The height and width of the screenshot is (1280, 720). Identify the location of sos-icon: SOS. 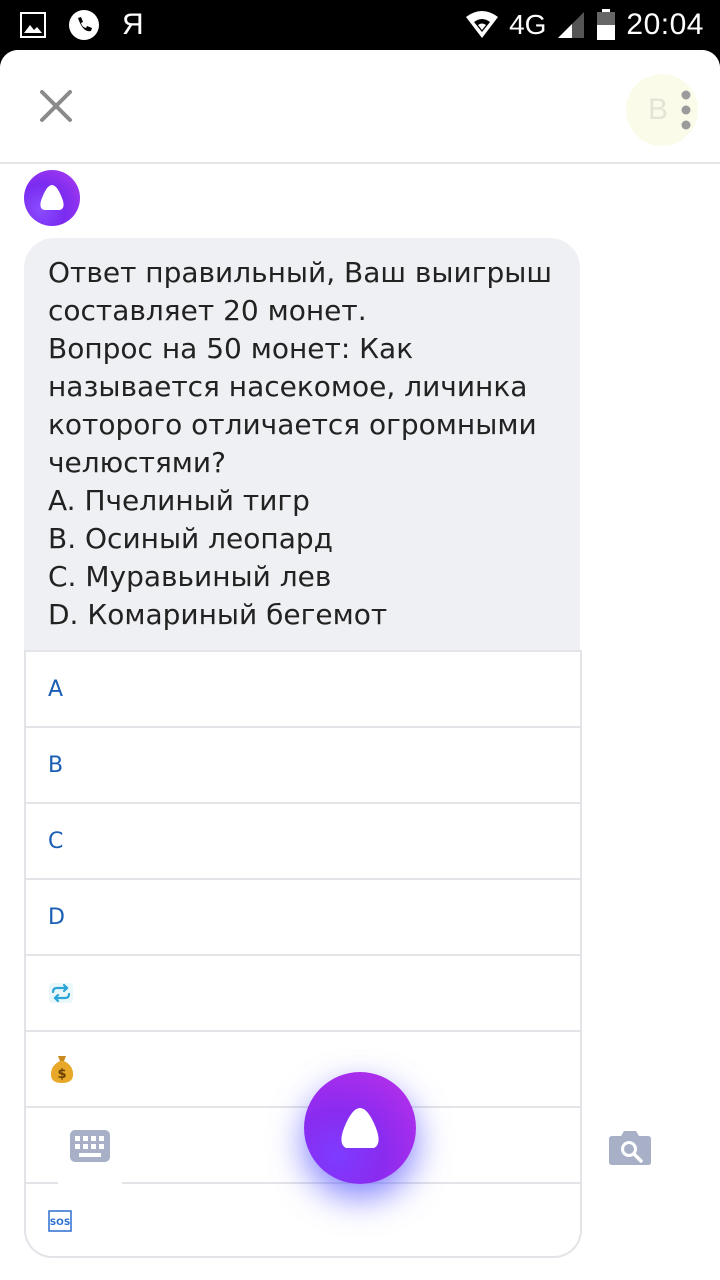
(60, 1221).